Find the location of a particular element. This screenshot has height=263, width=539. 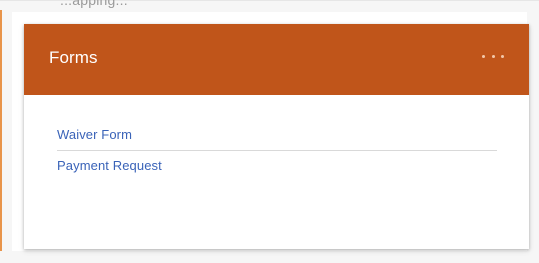

more-horizontal-icon is located at coordinates (493, 56).